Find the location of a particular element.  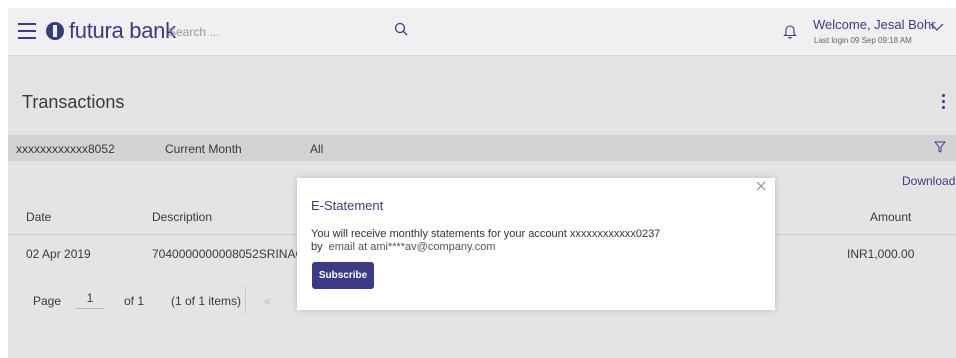

page-number-input is located at coordinates (90, 298).